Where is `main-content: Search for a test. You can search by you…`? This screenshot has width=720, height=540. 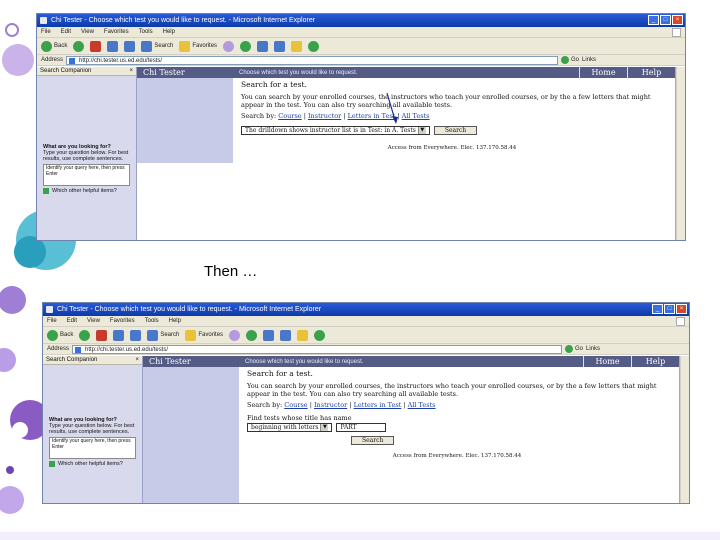 main-content: Search for a test. You can search by you… is located at coordinates (457, 414).